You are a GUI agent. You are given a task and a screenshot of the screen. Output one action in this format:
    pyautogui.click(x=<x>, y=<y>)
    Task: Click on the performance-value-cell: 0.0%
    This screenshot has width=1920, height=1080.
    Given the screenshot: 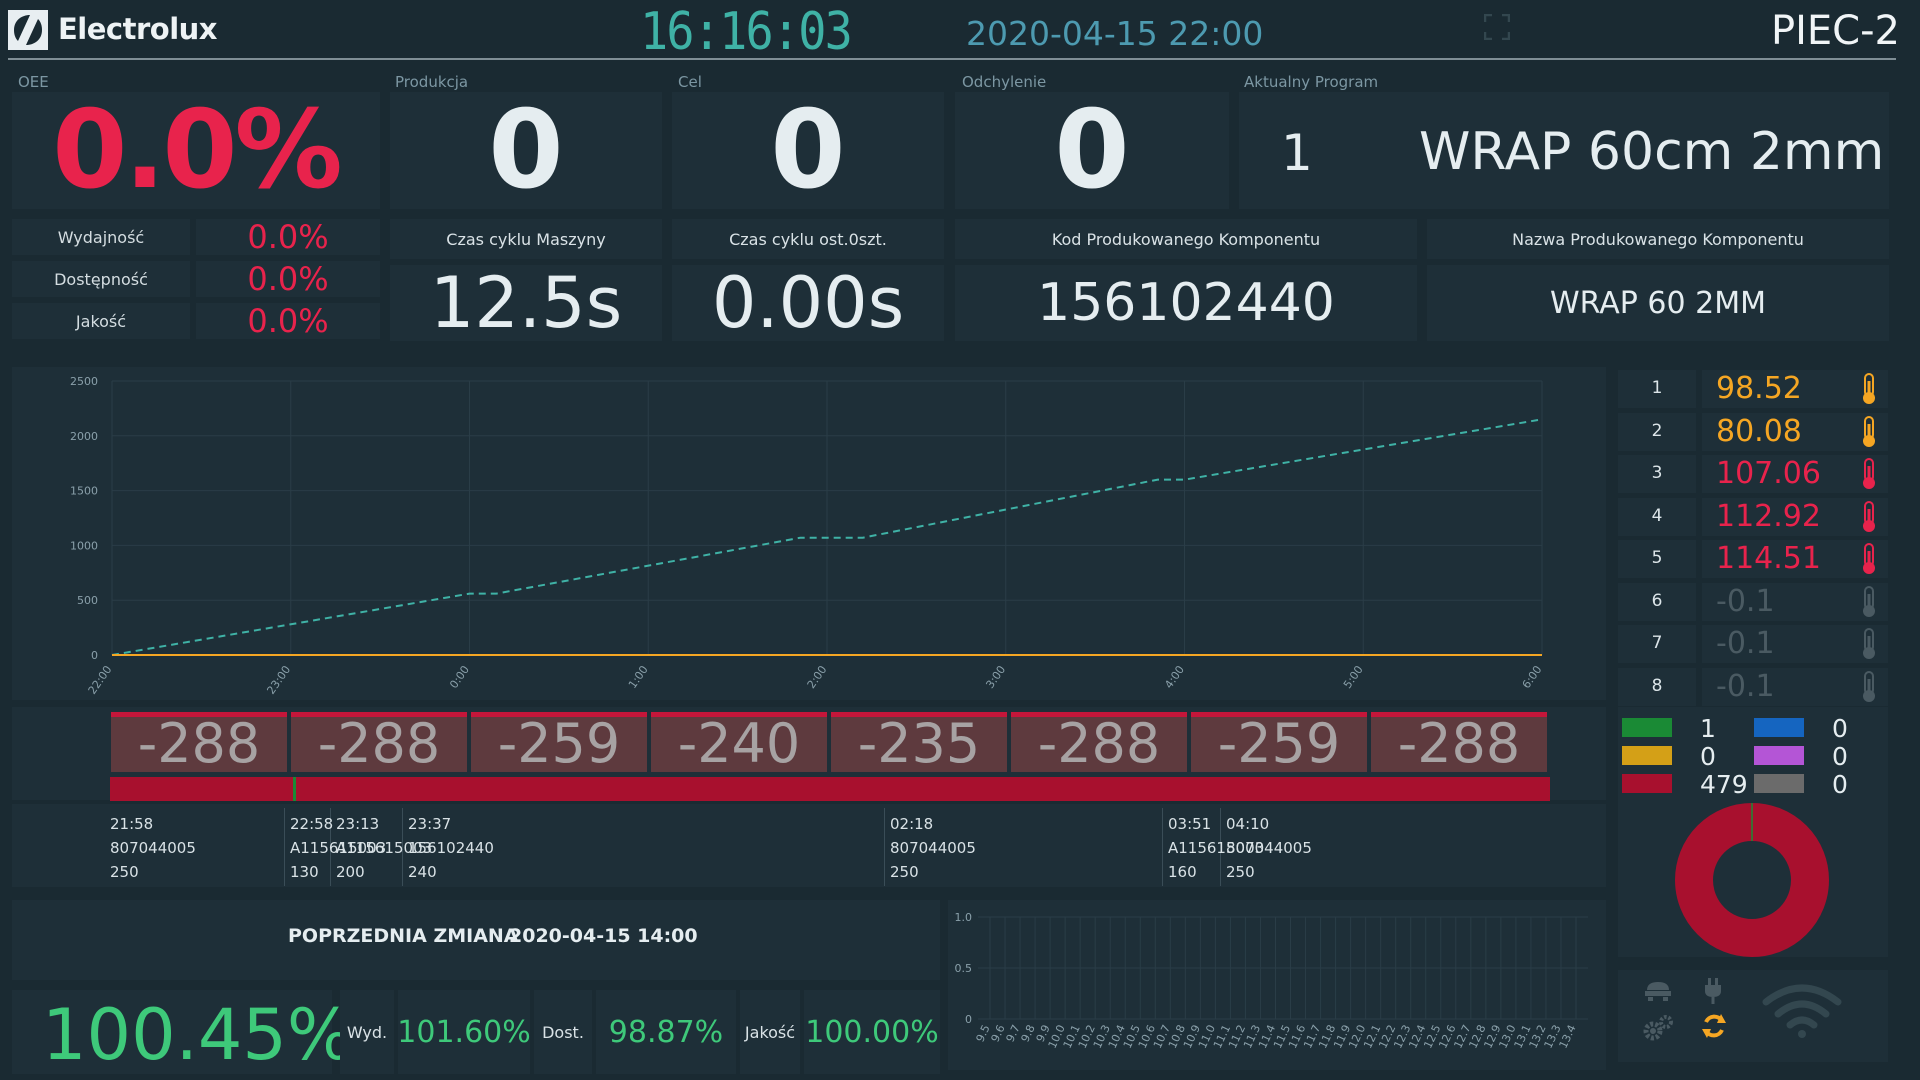 What is the action you would take?
    pyautogui.click(x=288, y=237)
    